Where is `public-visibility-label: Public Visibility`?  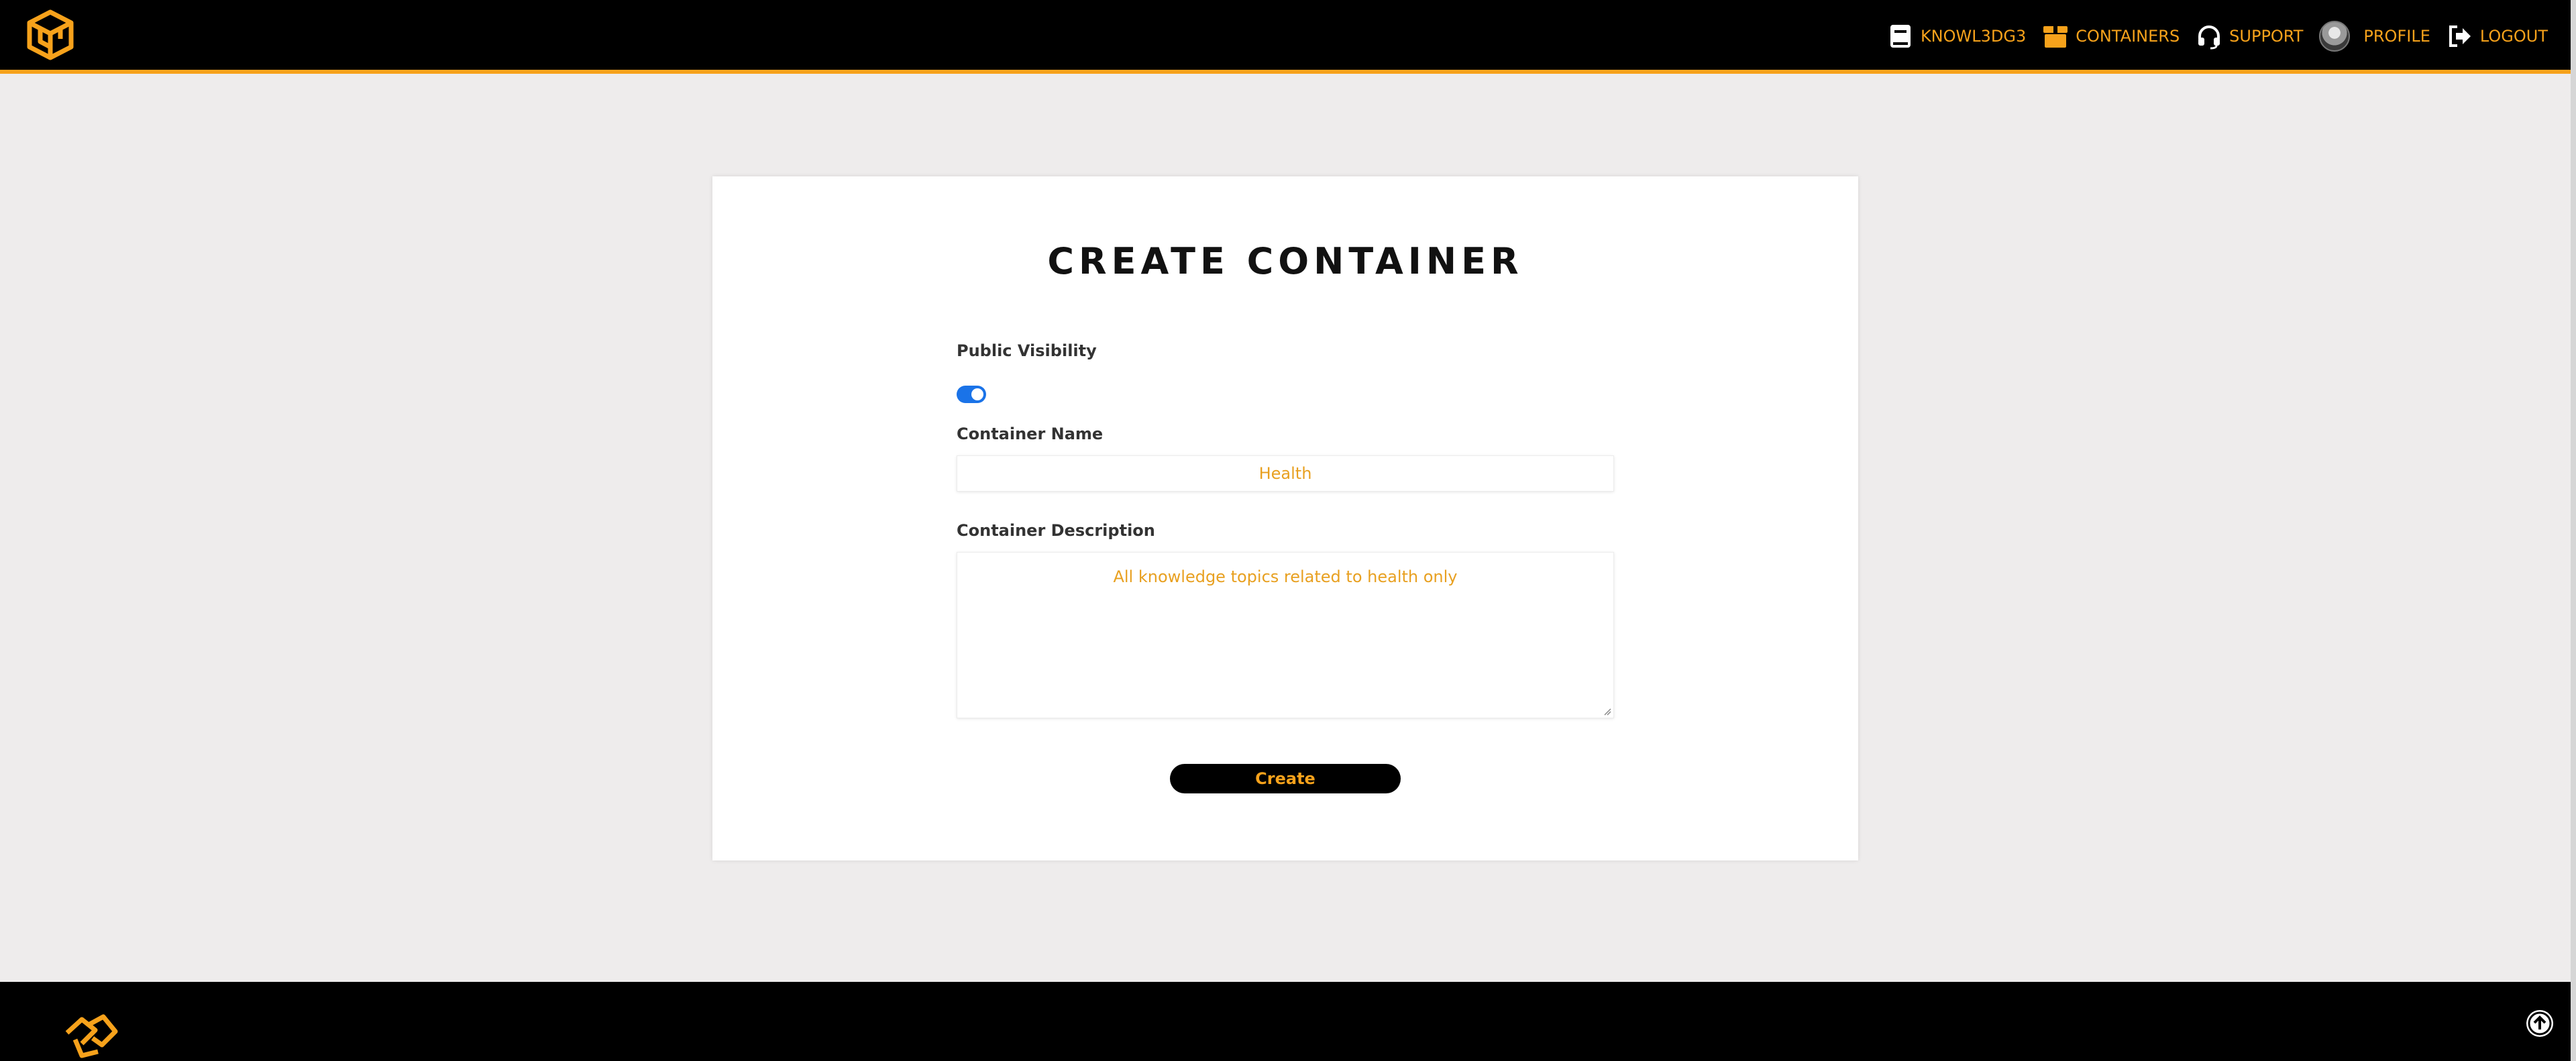 public-visibility-label: Public Visibility is located at coordinates (1027, 350).